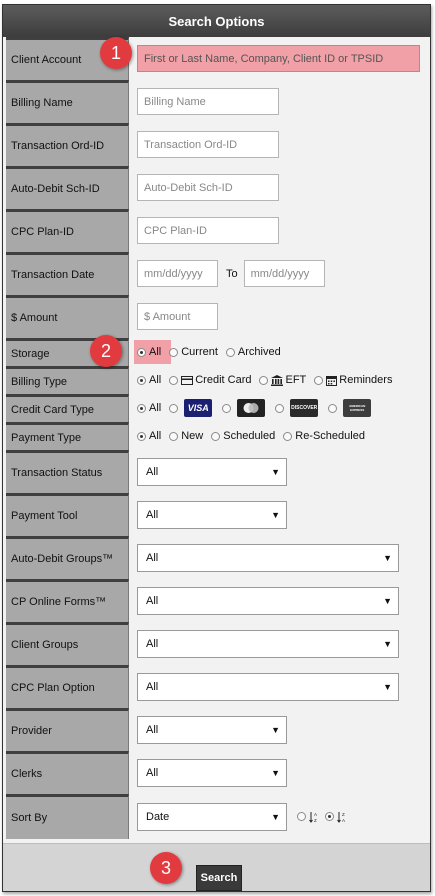  What do you see at coordinates (67, 436) in the screenshot?
I see `payment-type-label: Payment Type` at bounding box center [67, 436].